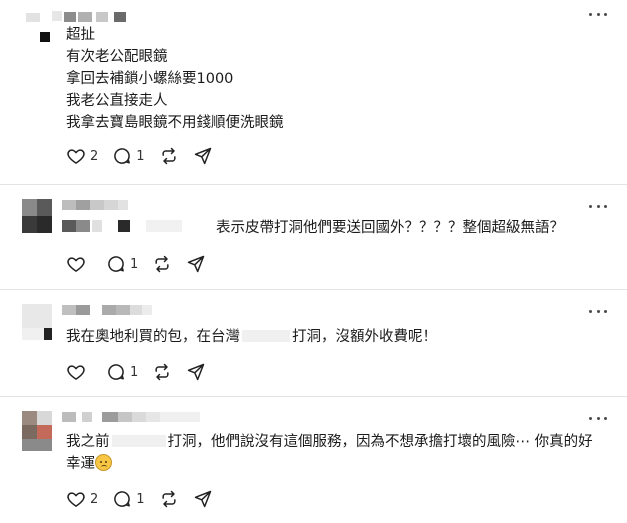 This screenshot has width=627, height=523. I want to click on comment-text-b: 打洞，他們說沒有這個服務，因為不想承擔打壞的風險⋯ 你真的好, so click(380, 442).